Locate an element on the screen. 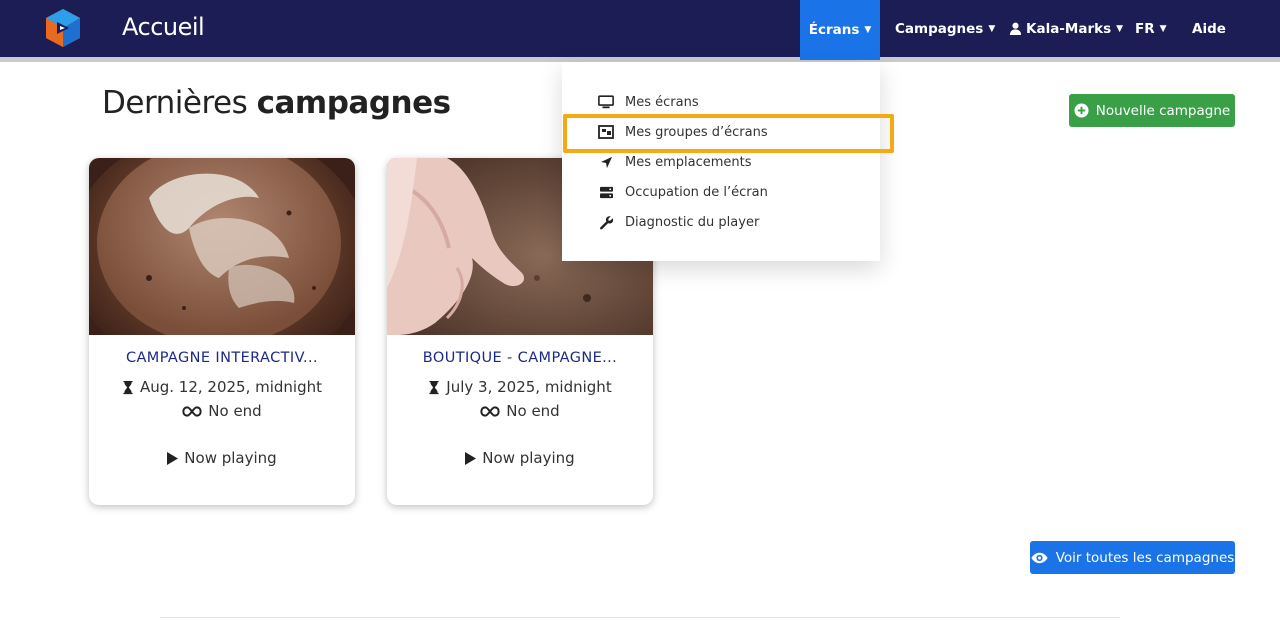 Image resolution: width=1280 pixels, height=620 pixels. dropdown-item-locations: Mes emplacements is located at coordinates (721, 162).